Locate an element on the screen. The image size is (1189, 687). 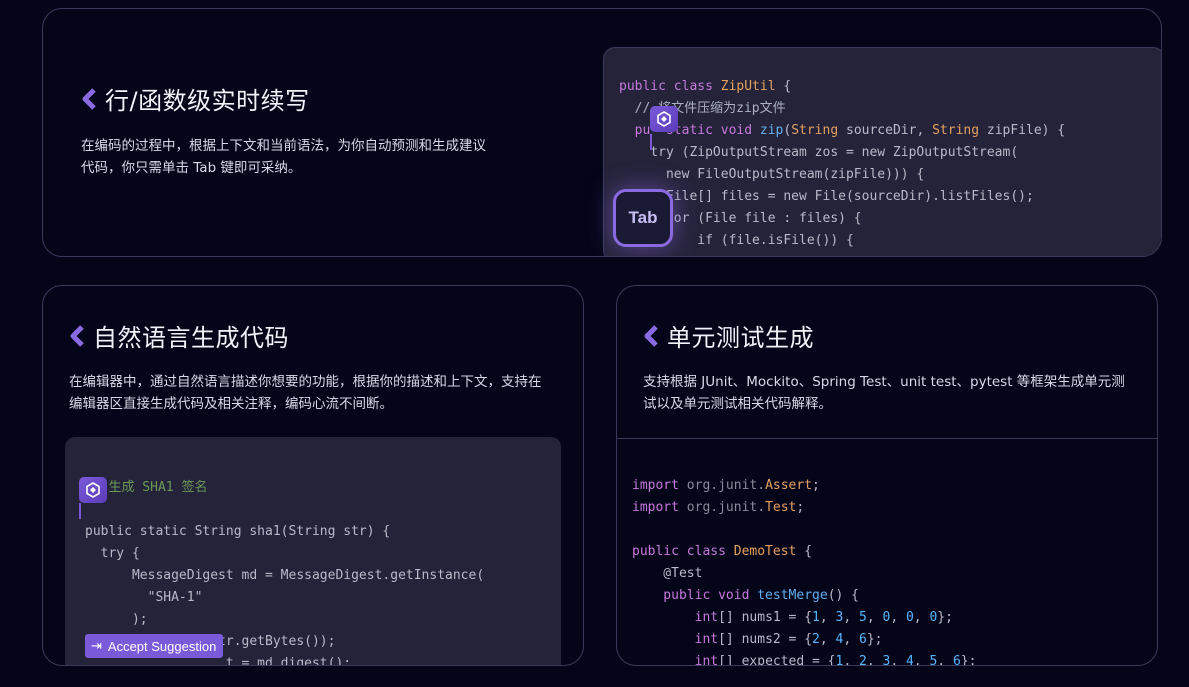
code-line: public class ZipUtil { is located at coordinates (705, 86).